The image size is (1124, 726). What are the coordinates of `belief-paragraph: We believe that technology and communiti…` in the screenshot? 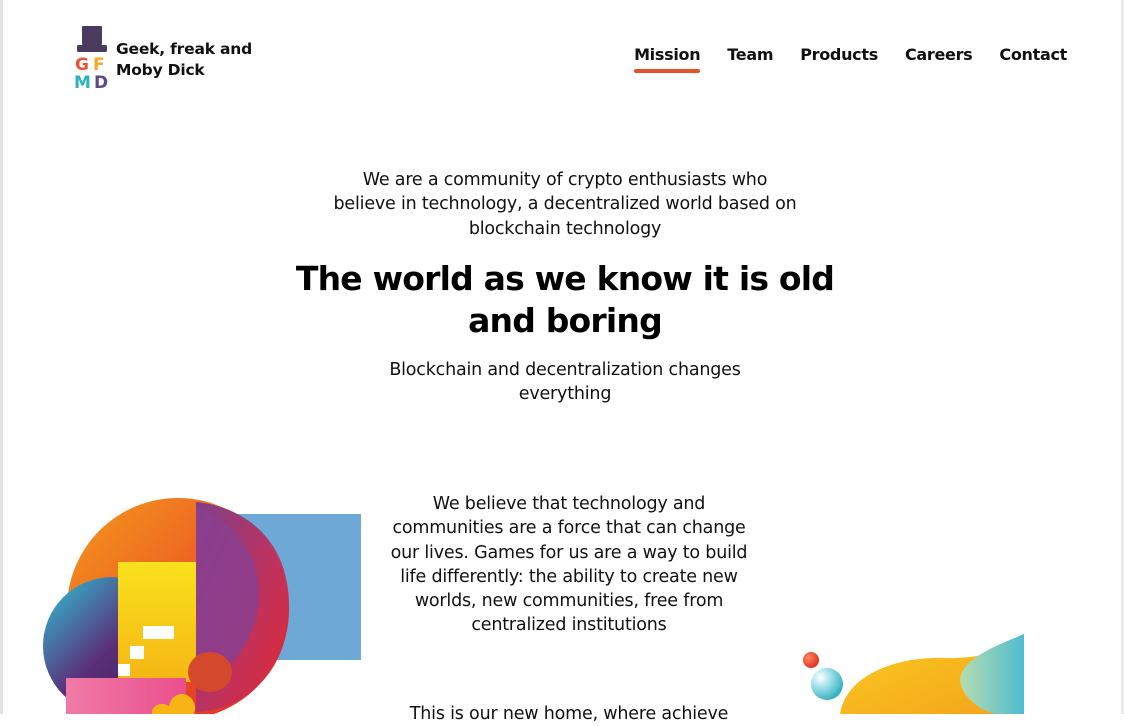 It's located at (569, 565).